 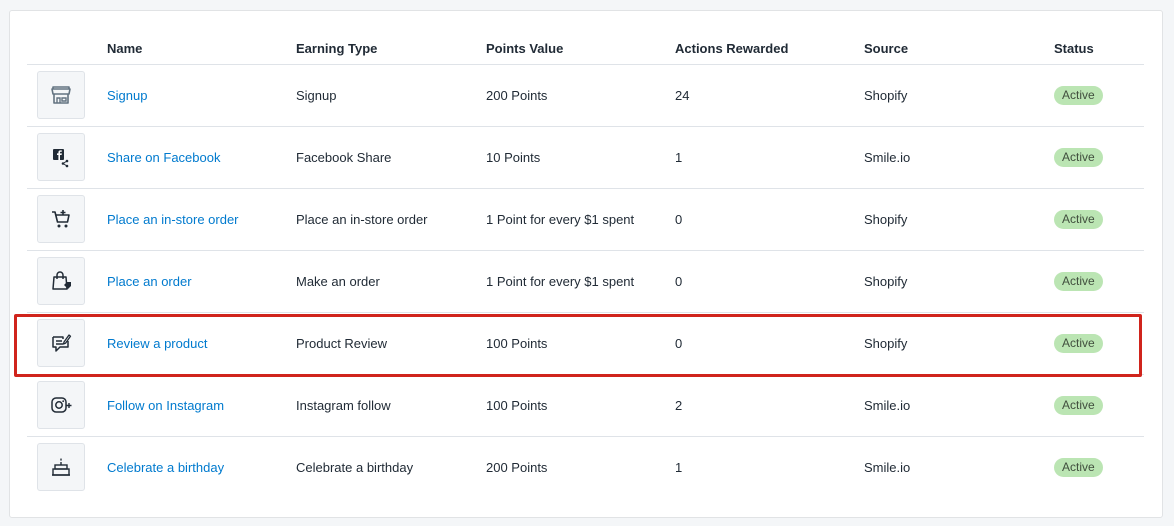 I want to click on earning-type-cell: Make an order, so click(x=338, y=281).